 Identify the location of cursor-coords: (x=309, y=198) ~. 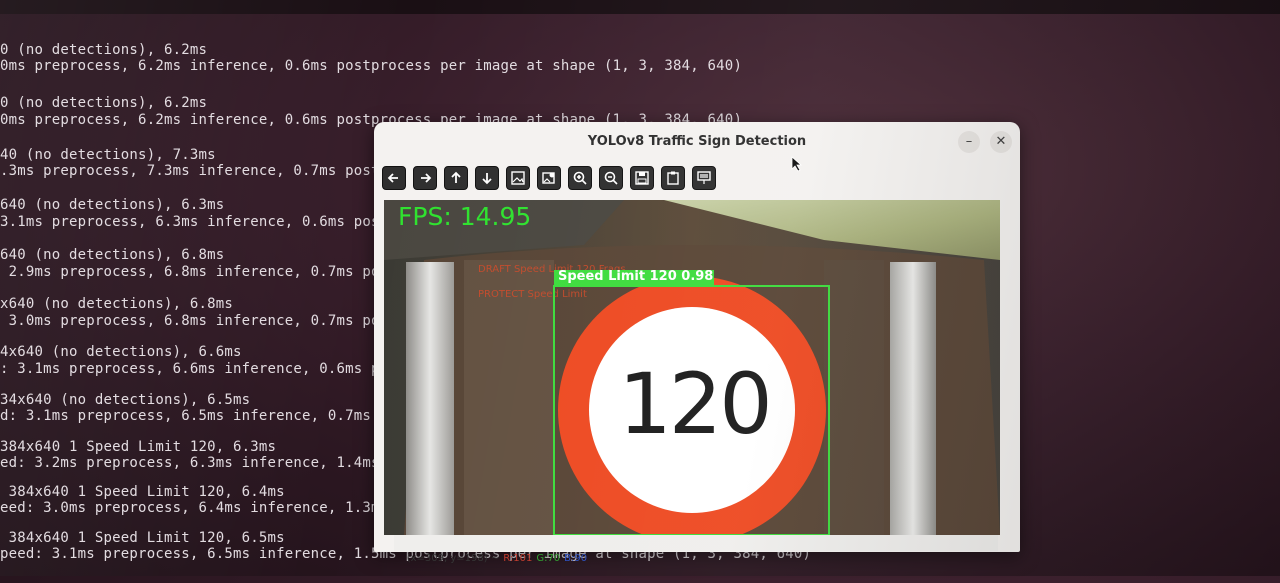
(453, 558).